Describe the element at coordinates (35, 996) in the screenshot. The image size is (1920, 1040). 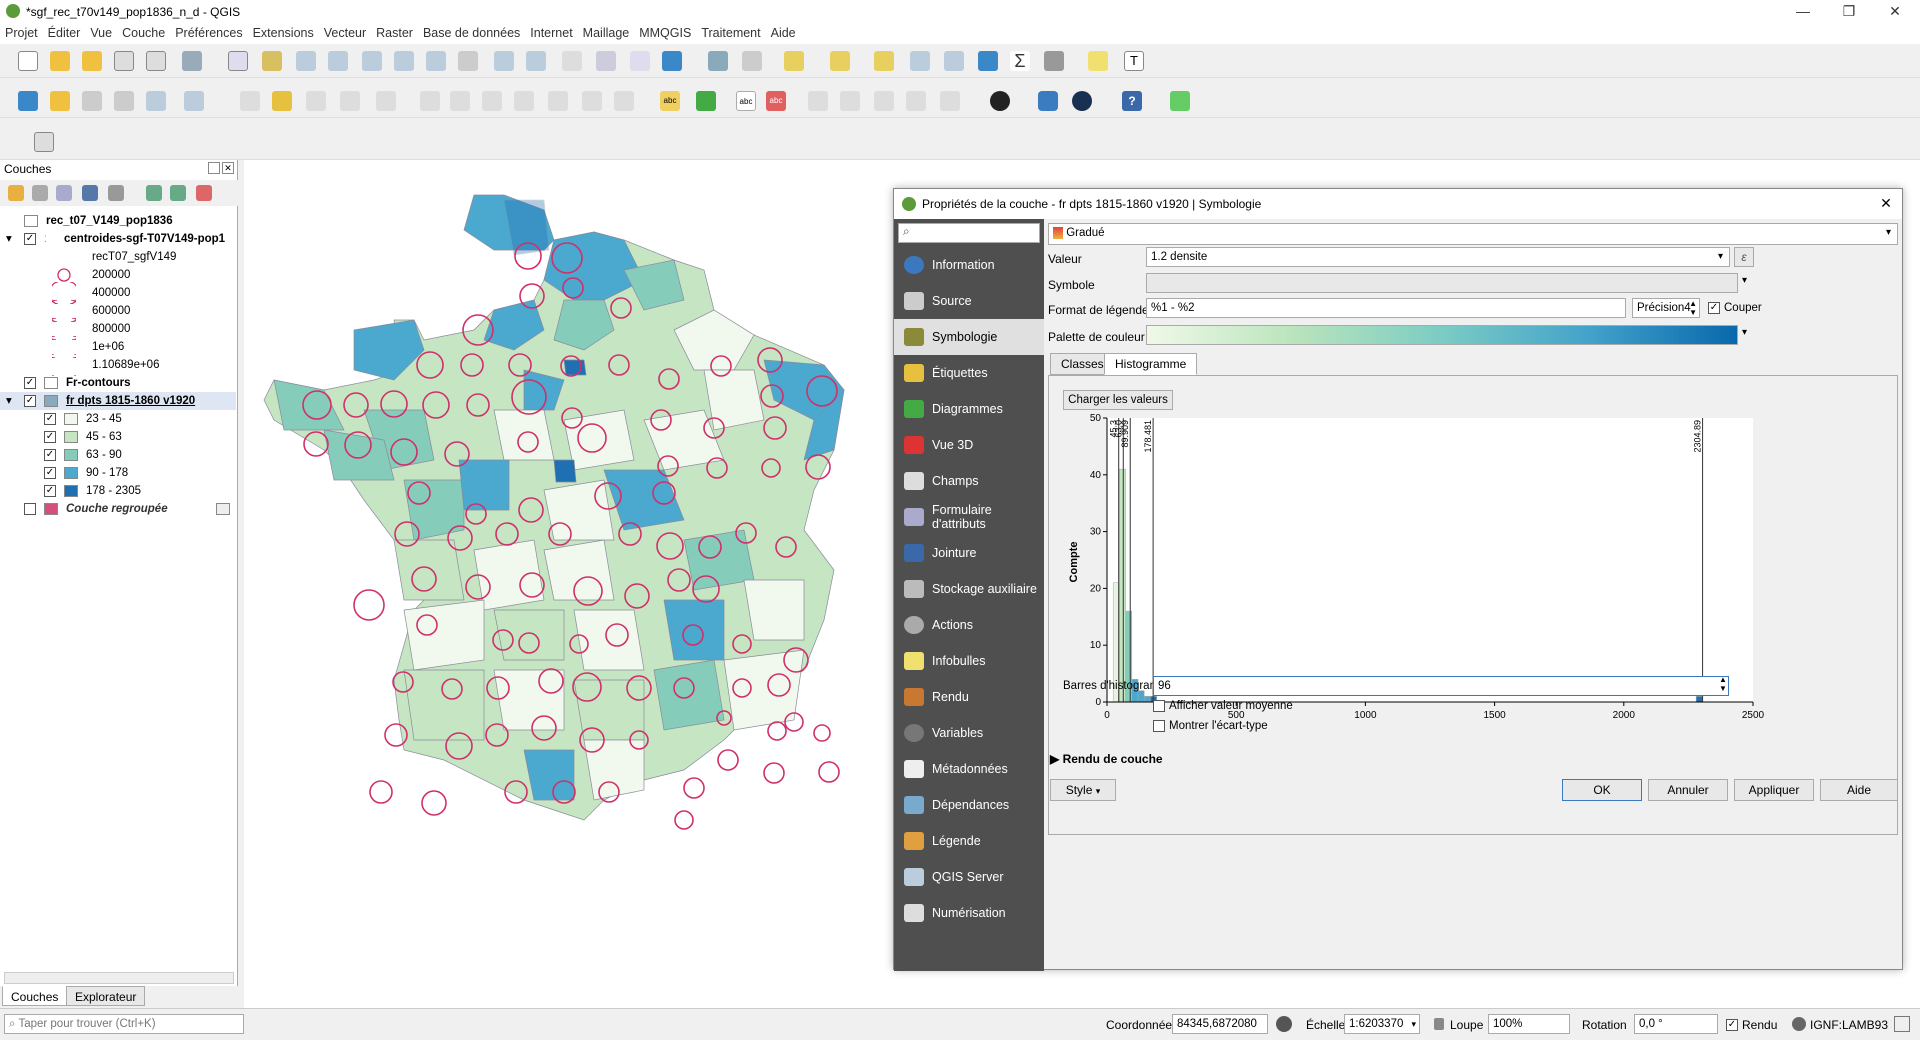
I see `tab-couches: Couches` at that location.